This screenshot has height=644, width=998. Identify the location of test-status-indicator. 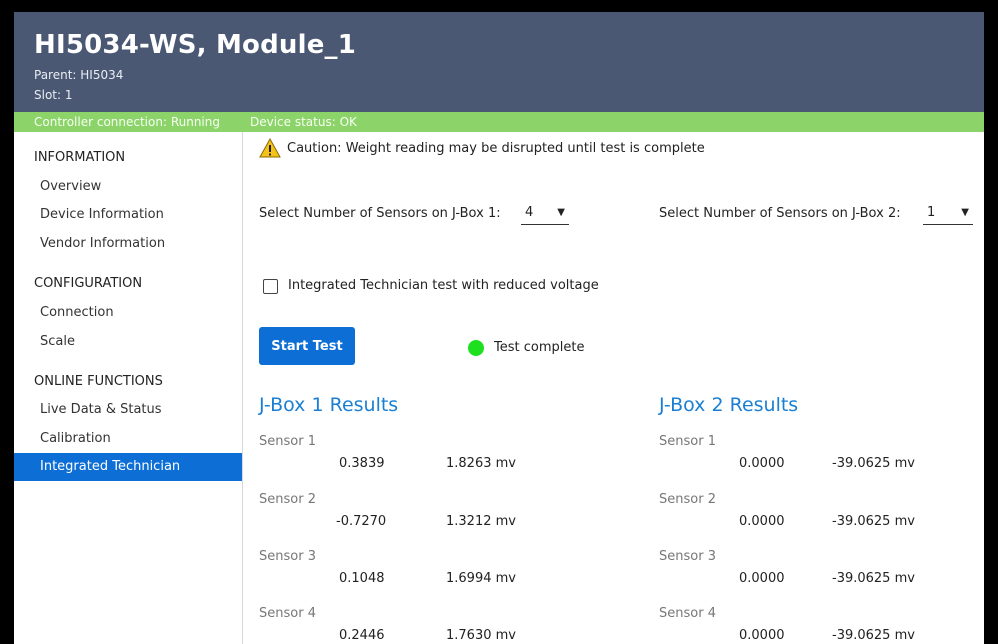
(476, 348).